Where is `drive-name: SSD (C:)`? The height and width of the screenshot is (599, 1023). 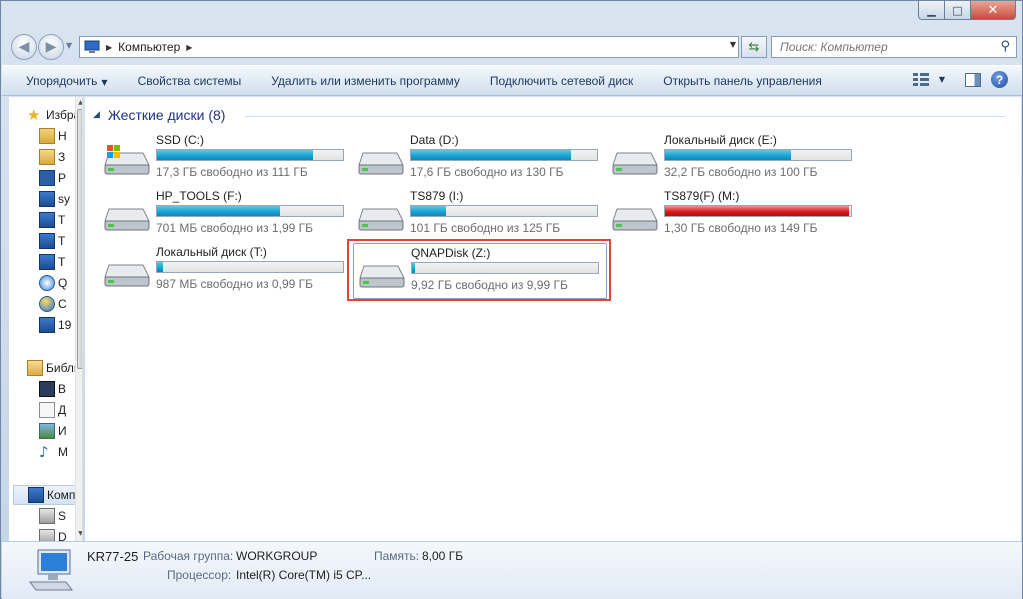 drive-name: SSD (C:) is located at coordinates (180, 140).